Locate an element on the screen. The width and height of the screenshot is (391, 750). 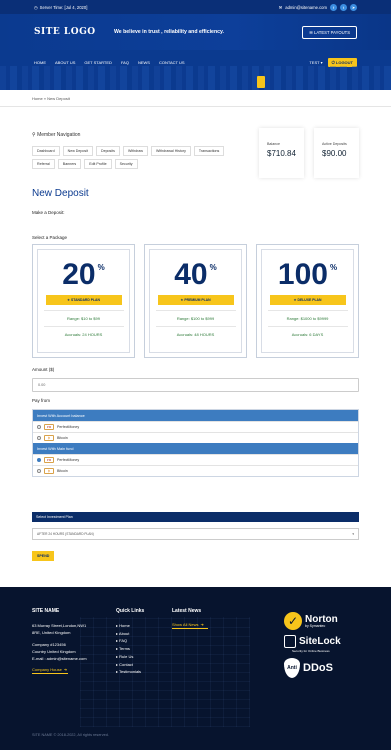
anti-ddos-badge: Anti DDoS is located at coordinates (319, 668).